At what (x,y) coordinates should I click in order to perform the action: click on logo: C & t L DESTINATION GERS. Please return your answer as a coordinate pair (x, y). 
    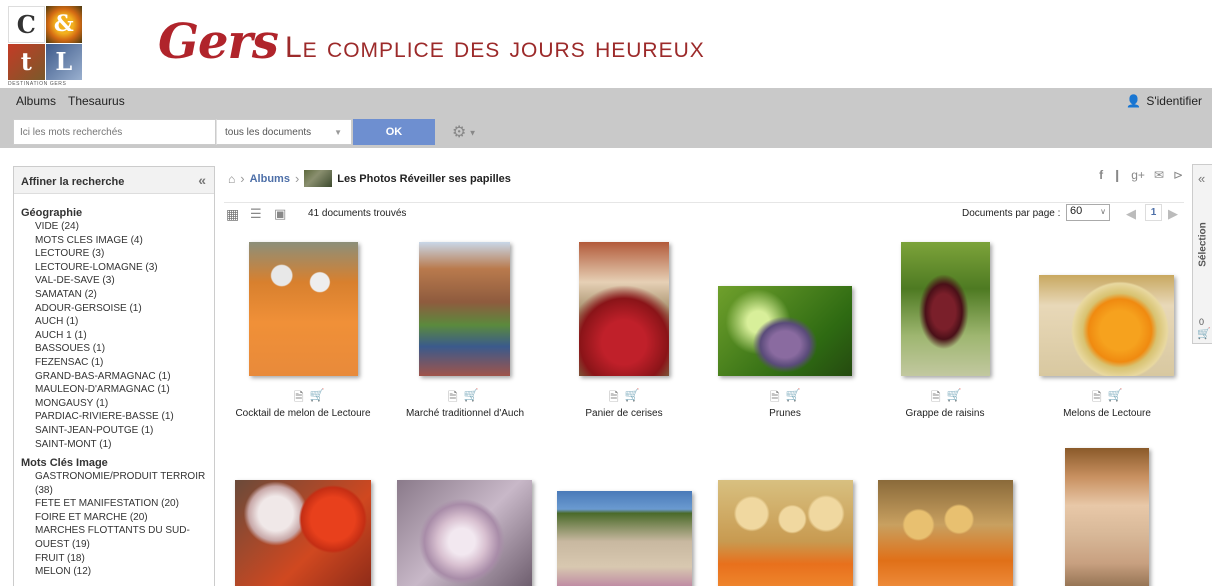
    Looking at the image, I should click on (45, 46).